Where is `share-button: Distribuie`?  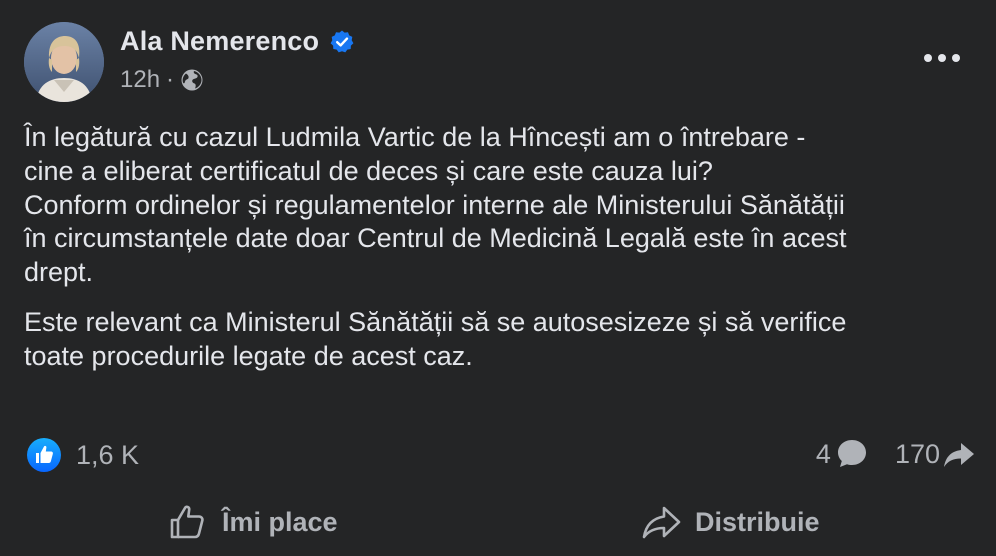
share-button: Distribuie is located at coordinates (730, 522).